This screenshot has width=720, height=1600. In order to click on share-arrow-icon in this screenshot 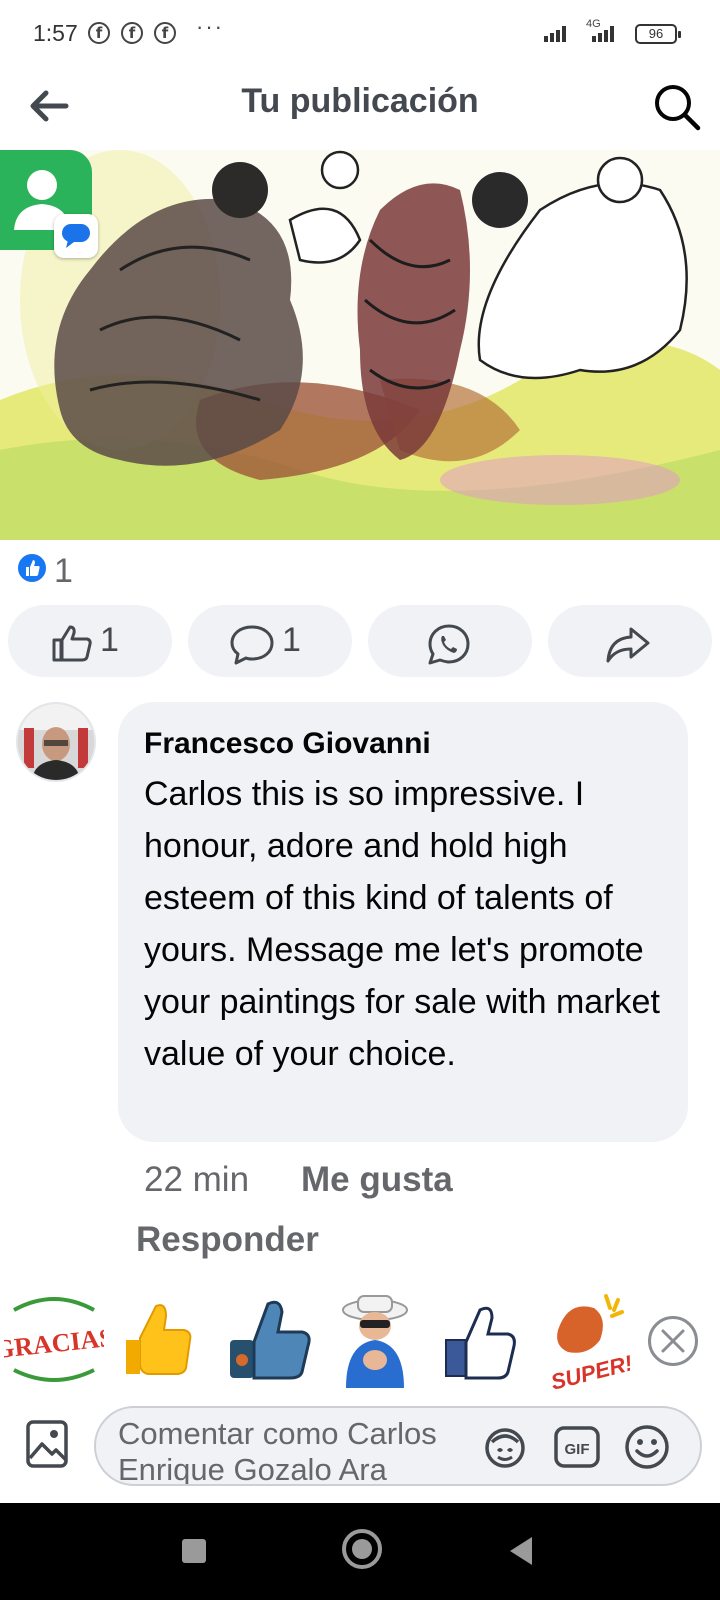, I will do `click(628, 645)`.